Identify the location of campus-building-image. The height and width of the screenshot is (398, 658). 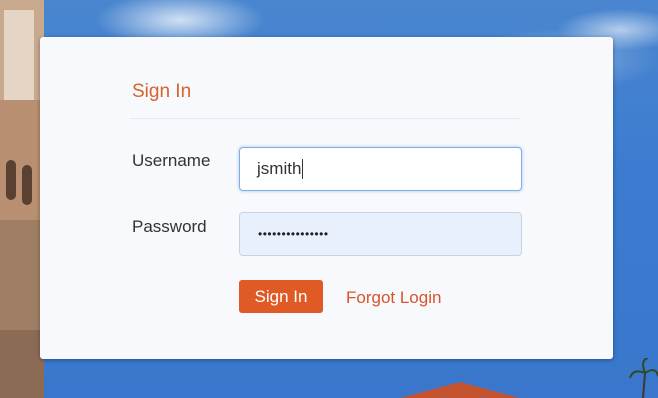
(22, 199).